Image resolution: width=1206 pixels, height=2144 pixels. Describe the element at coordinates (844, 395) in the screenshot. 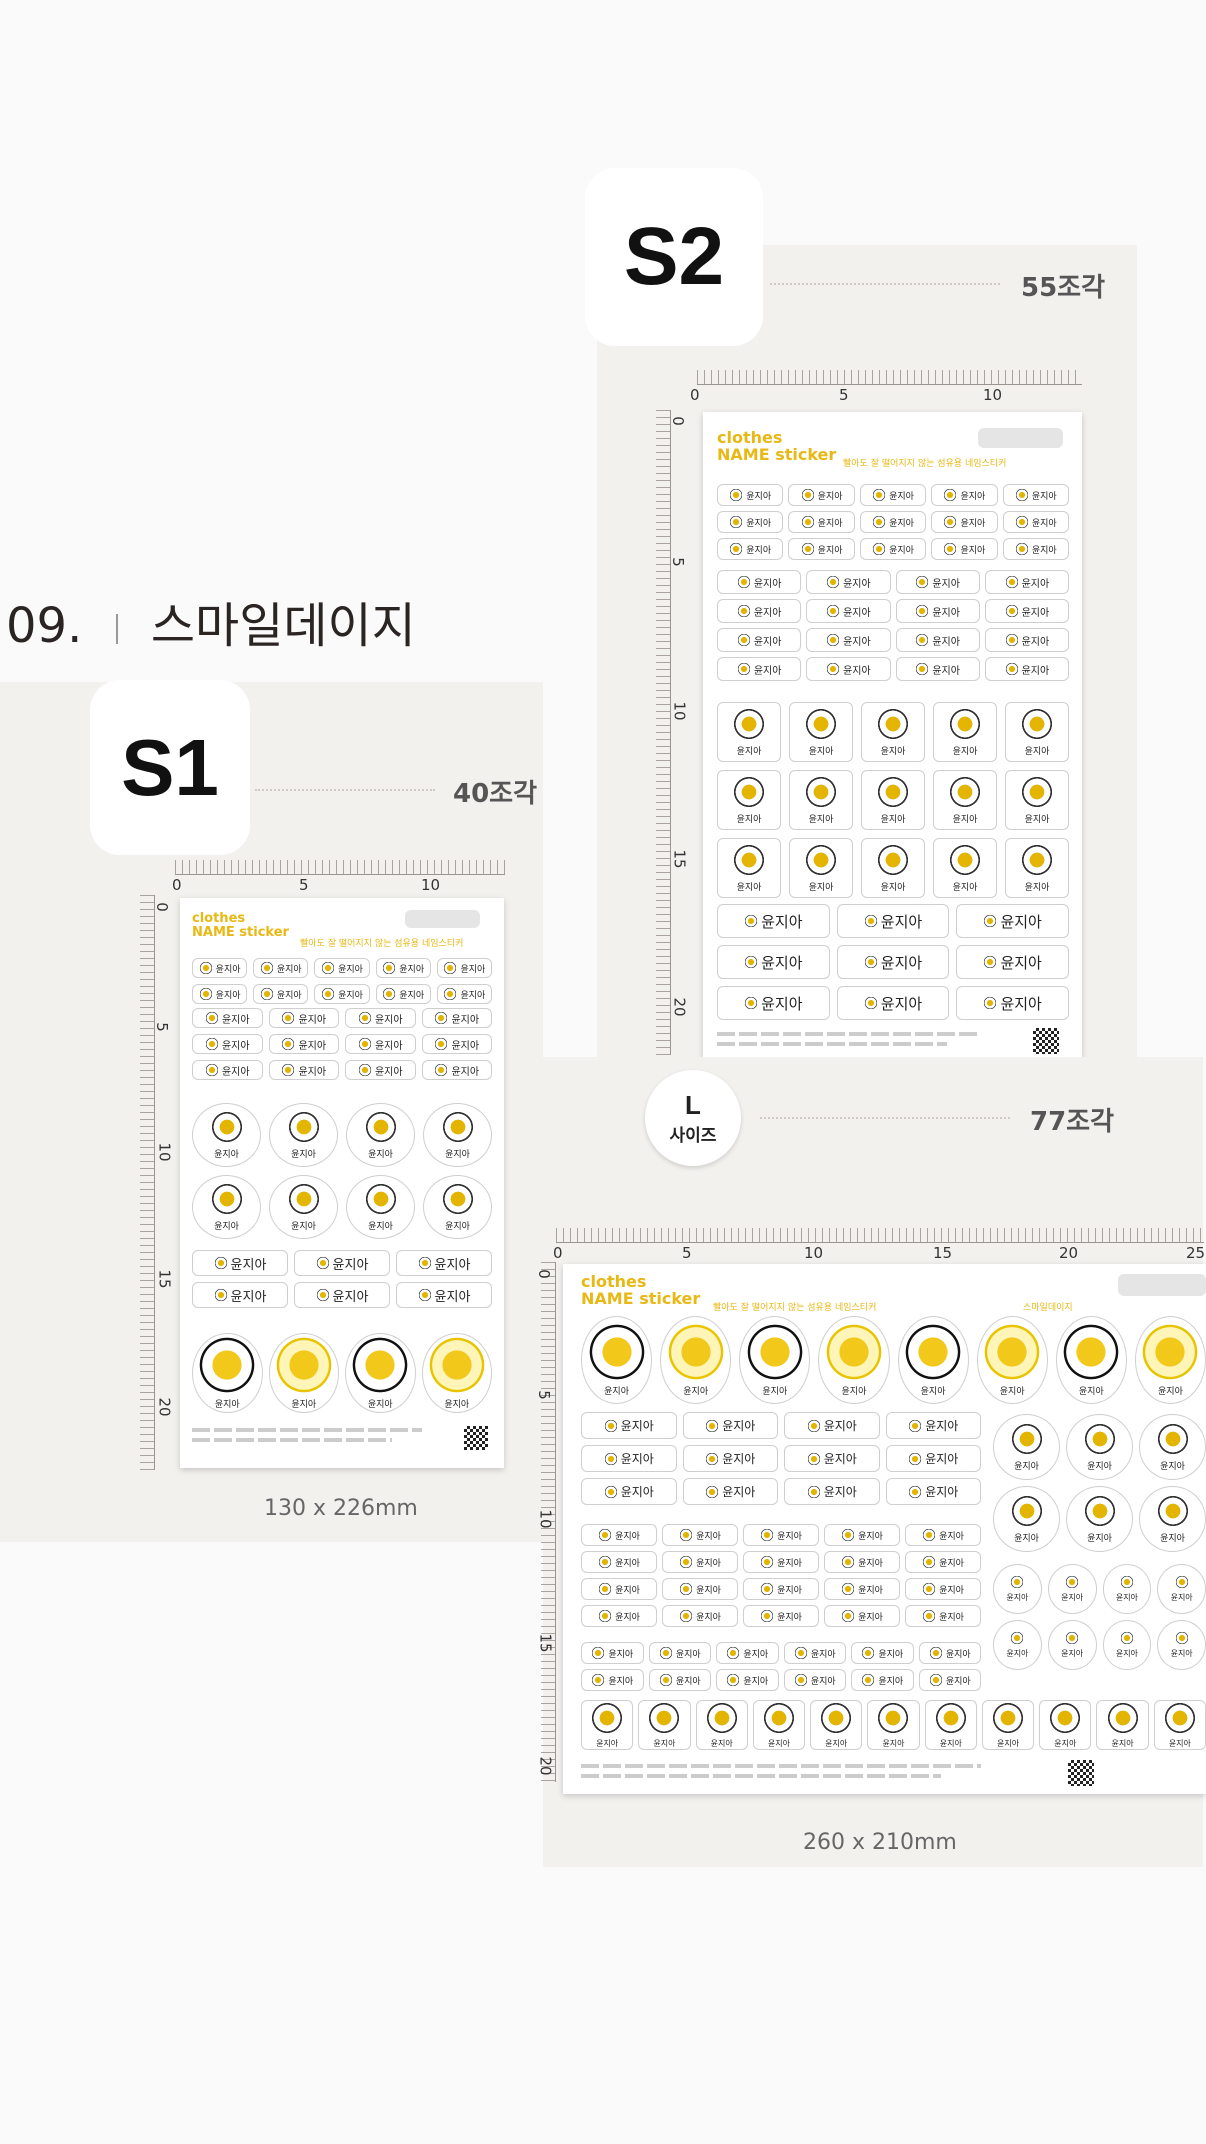

I see `s2-ruler-tick: 5` at that location.